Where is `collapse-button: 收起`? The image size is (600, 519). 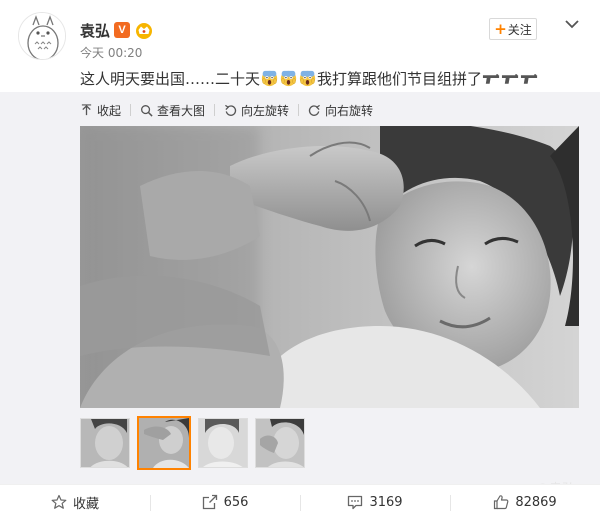 collapse-button: 收起 is located at coordinates (100, 110).